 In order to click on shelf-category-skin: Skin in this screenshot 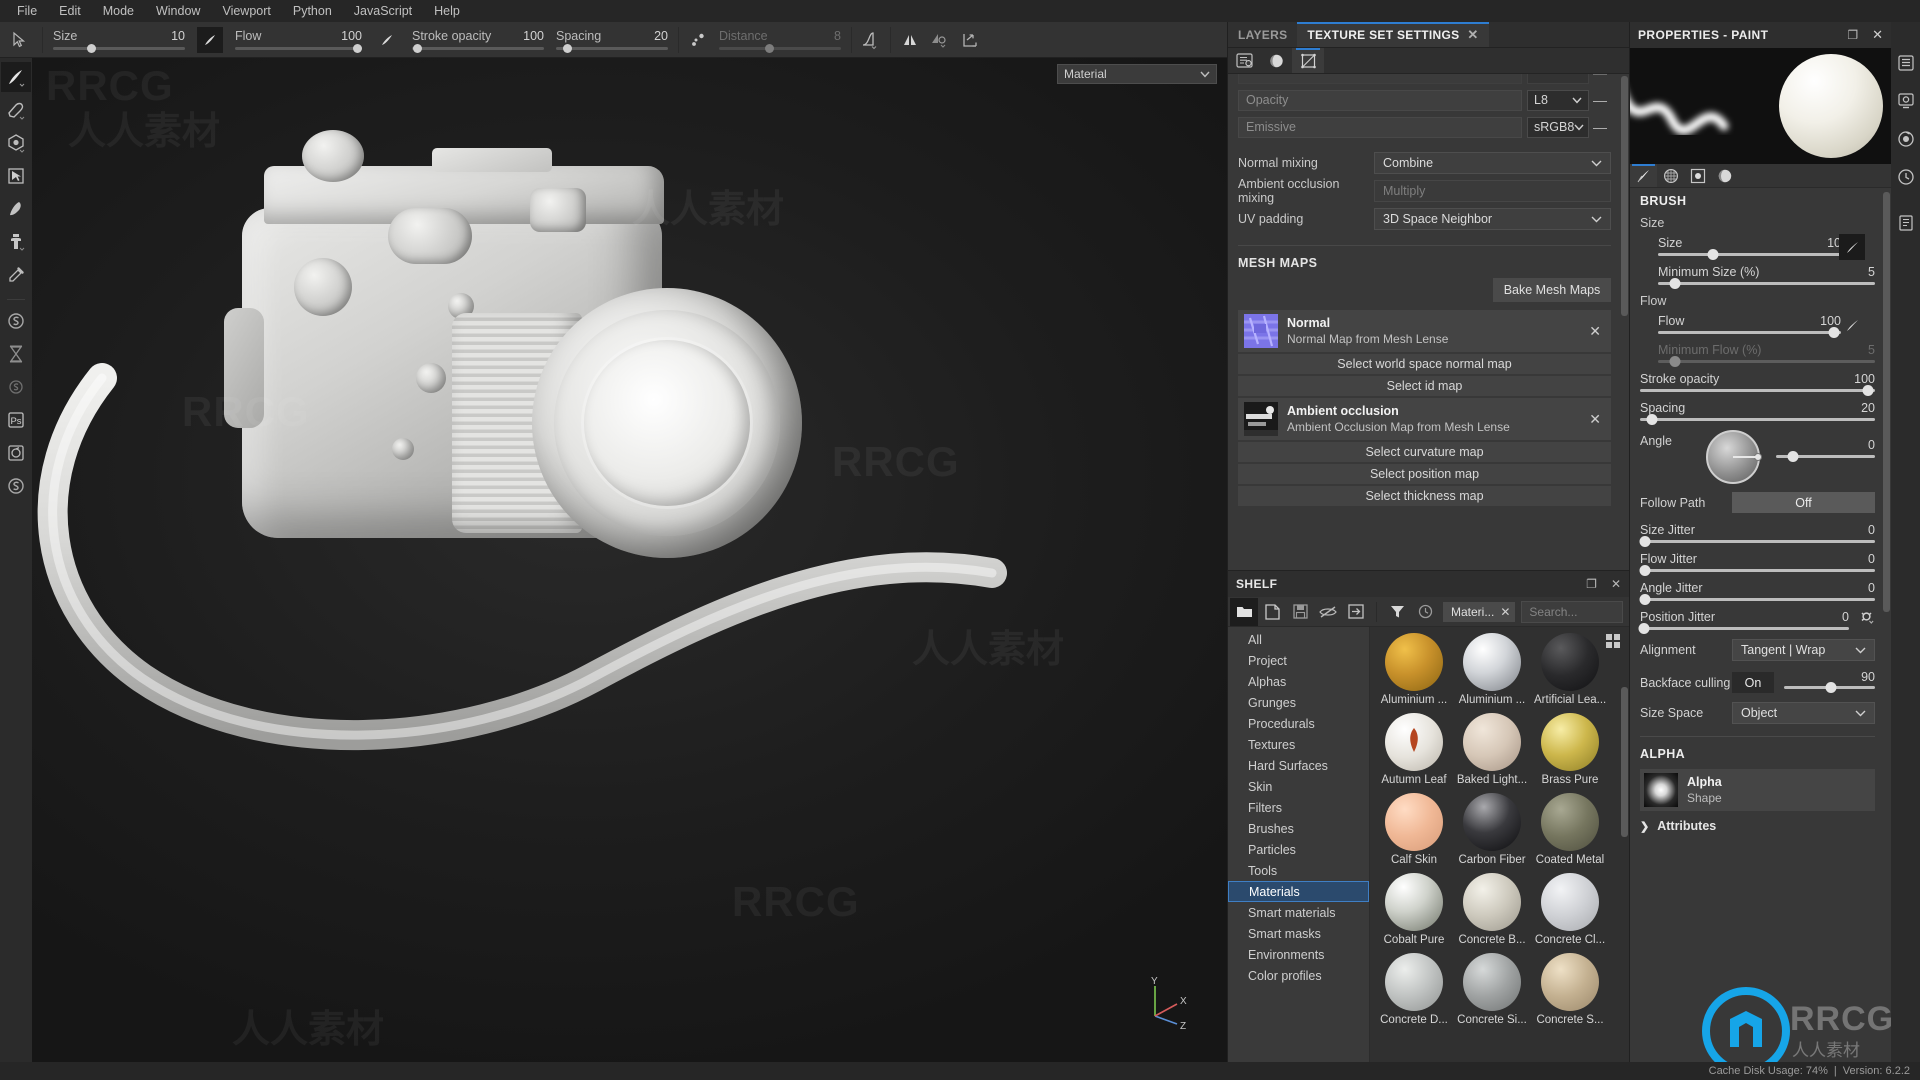, I will do `click(1298, 786)`.